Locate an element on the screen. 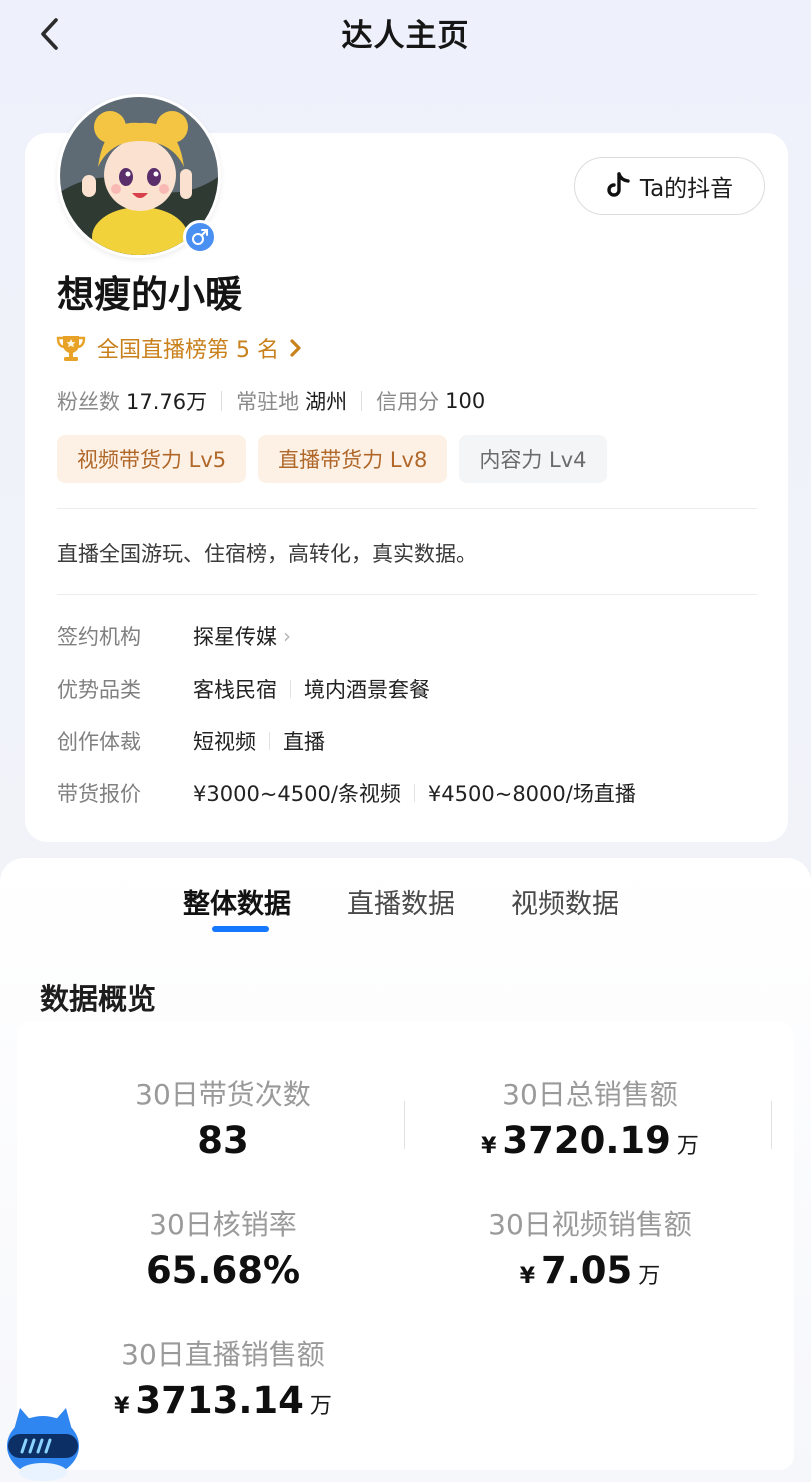  tab-live-data: 直播数据 is located at coordinates (401, 901).